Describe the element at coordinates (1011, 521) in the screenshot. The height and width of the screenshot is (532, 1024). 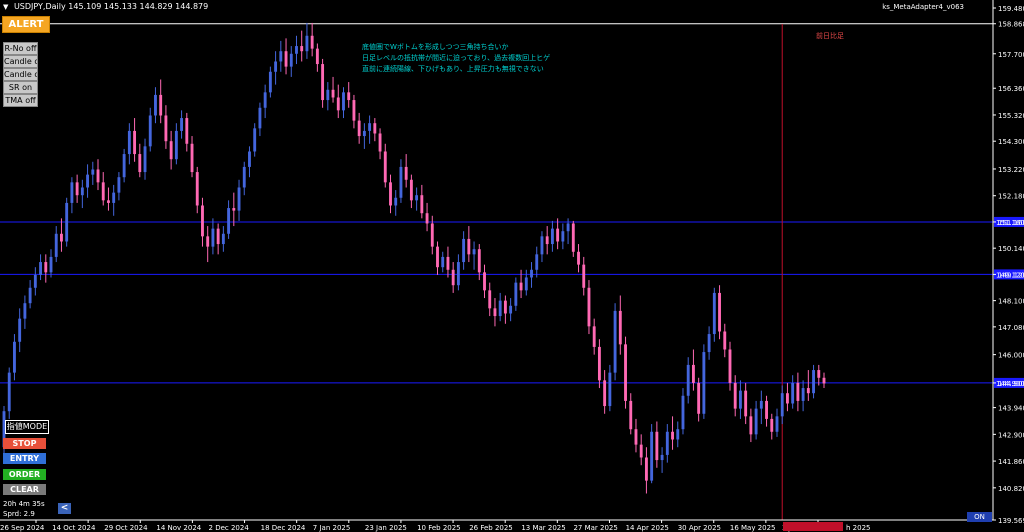
I see `price-tick-label: 139.569` at that location.